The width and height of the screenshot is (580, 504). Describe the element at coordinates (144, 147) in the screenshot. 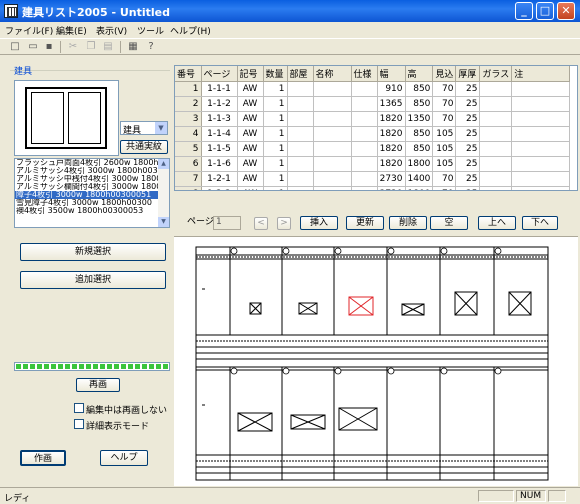

I see `common-button: 共通実紋` at that location.